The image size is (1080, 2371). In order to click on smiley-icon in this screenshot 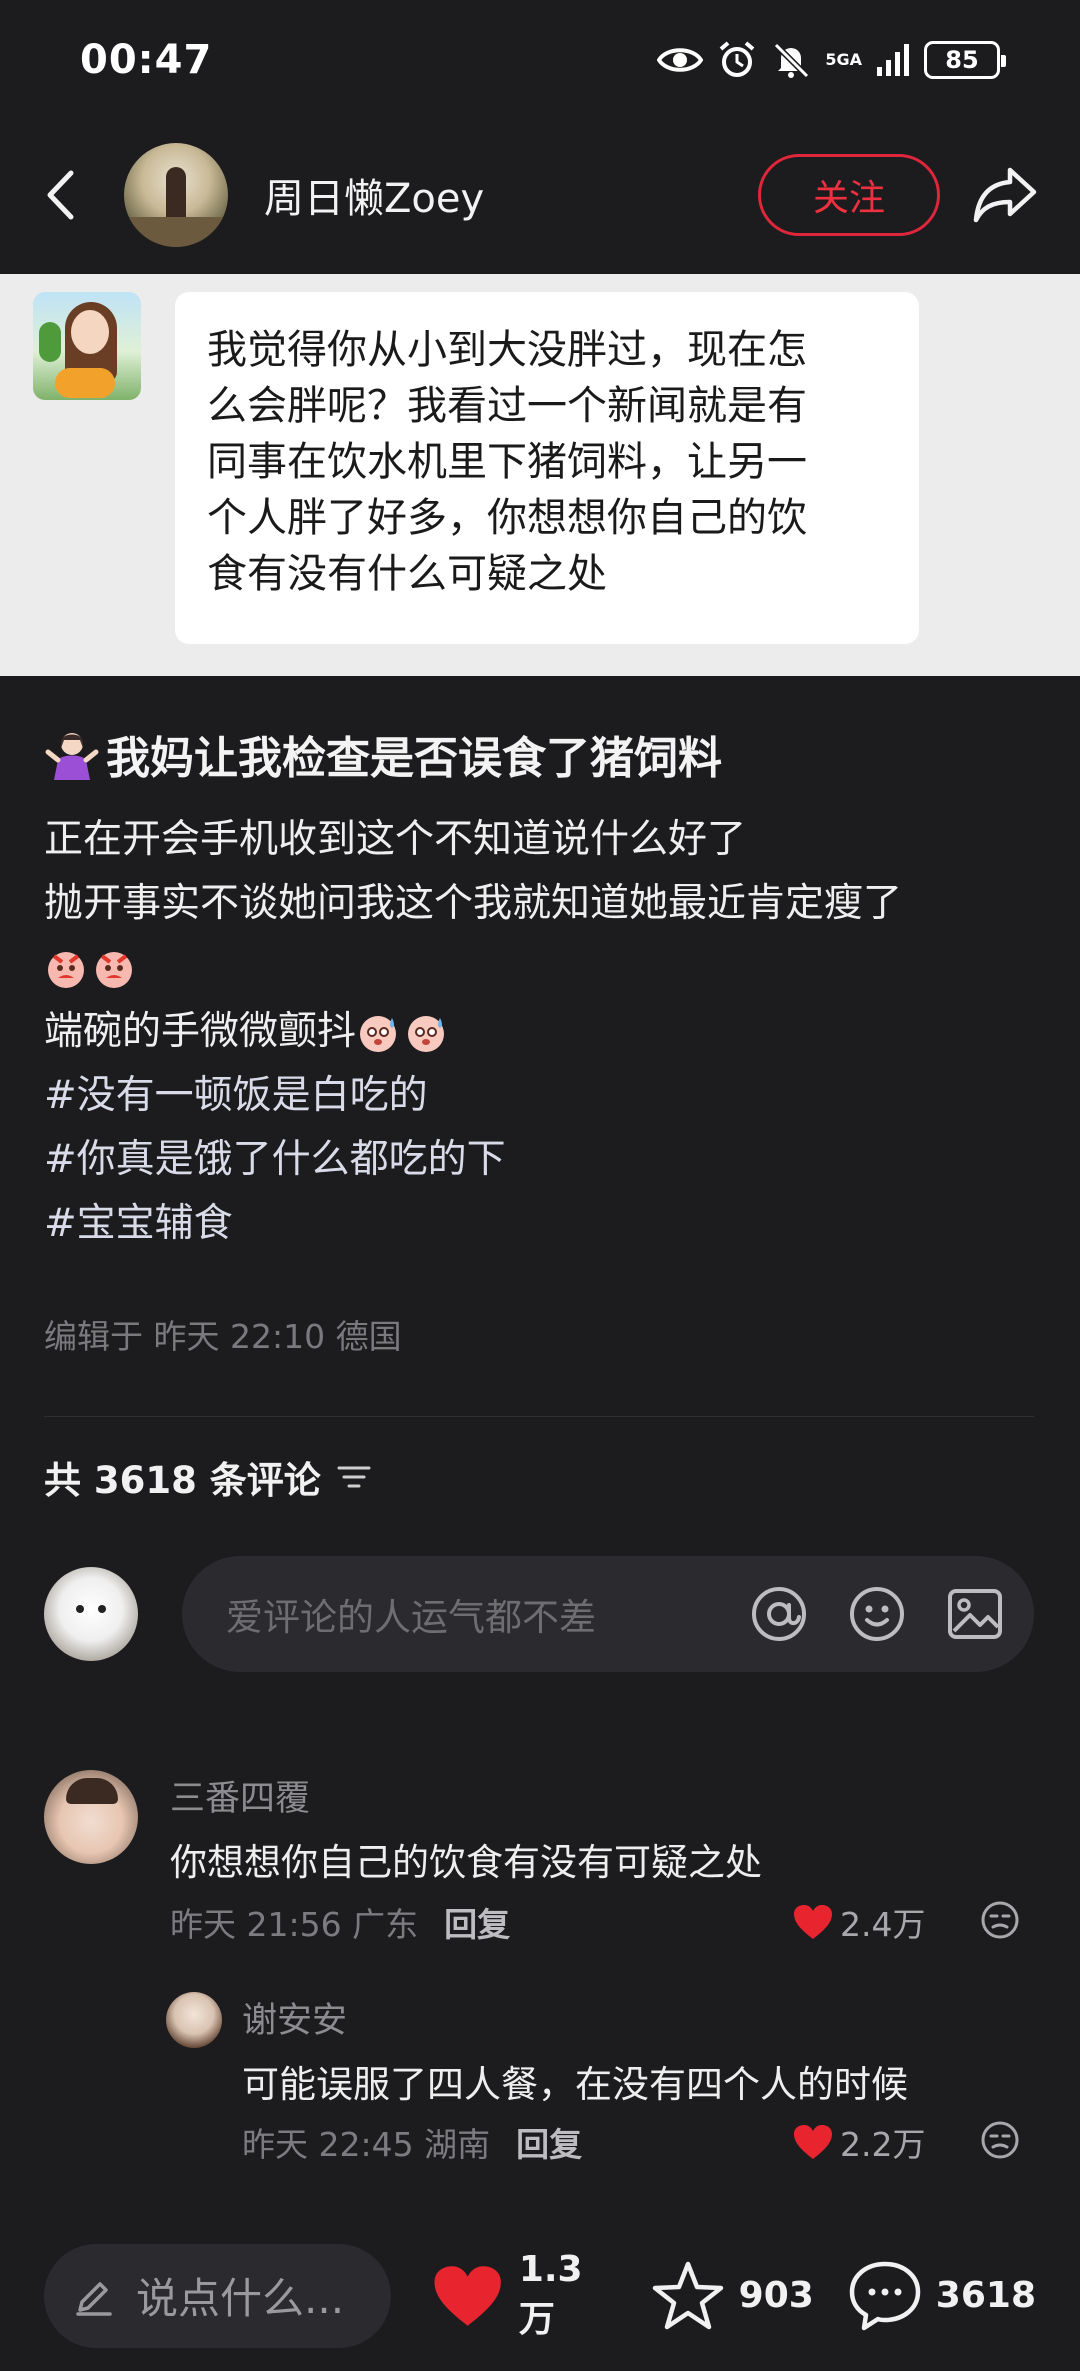, I will do `click(877, 1614)`.